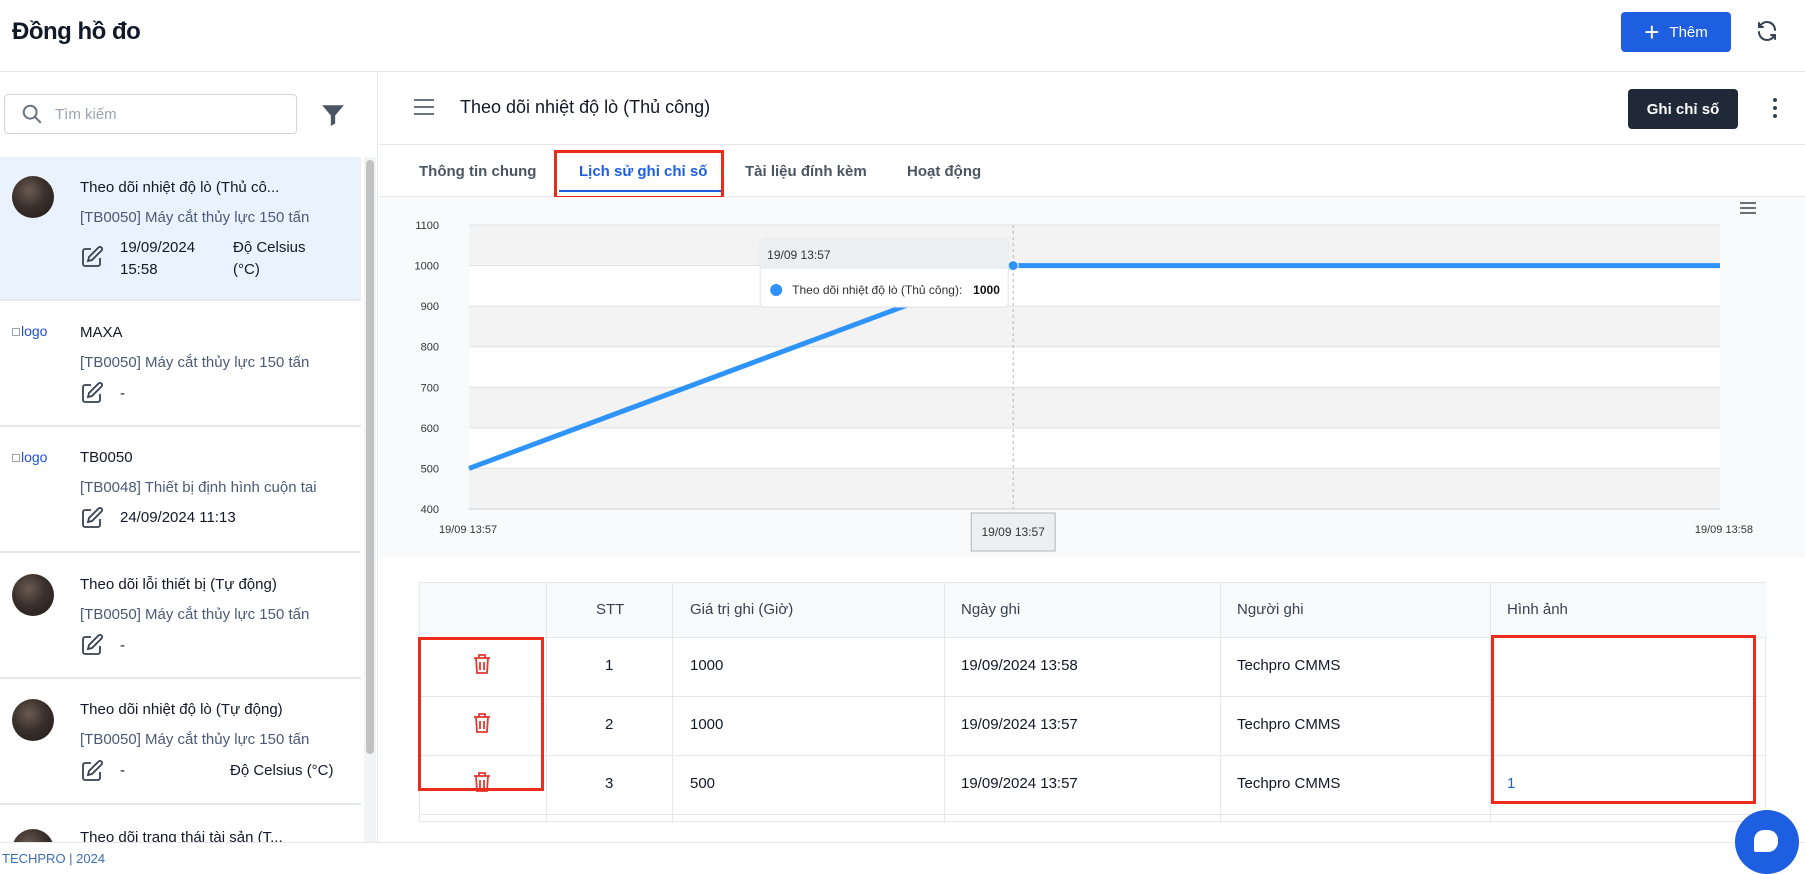 This screenshot has height=874, width=1805. Describe the element at coordinates (1652, 32) in the screenshot. I see `plus-icon: +` at that location.